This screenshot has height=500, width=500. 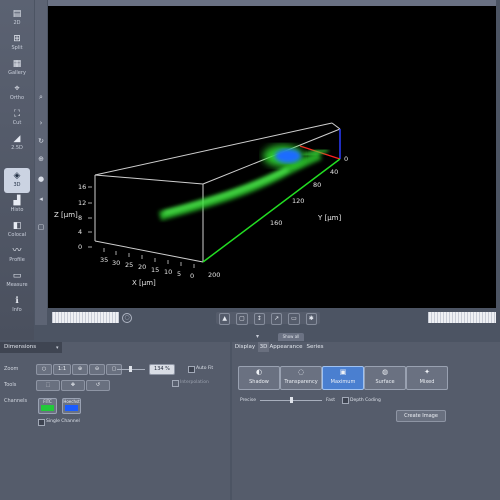 I want to click on tool-2d: ▤ 2D, so click(x=17, y=18).